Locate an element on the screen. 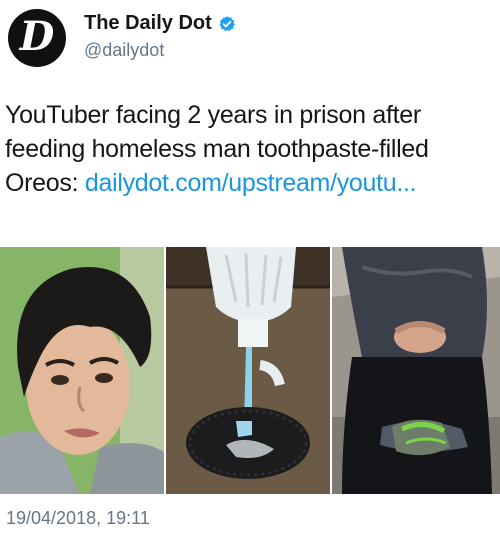 Image resolution: width=500 pixels, height=537 pixels. handle: @dailydot is located at coordinates (124, 50).